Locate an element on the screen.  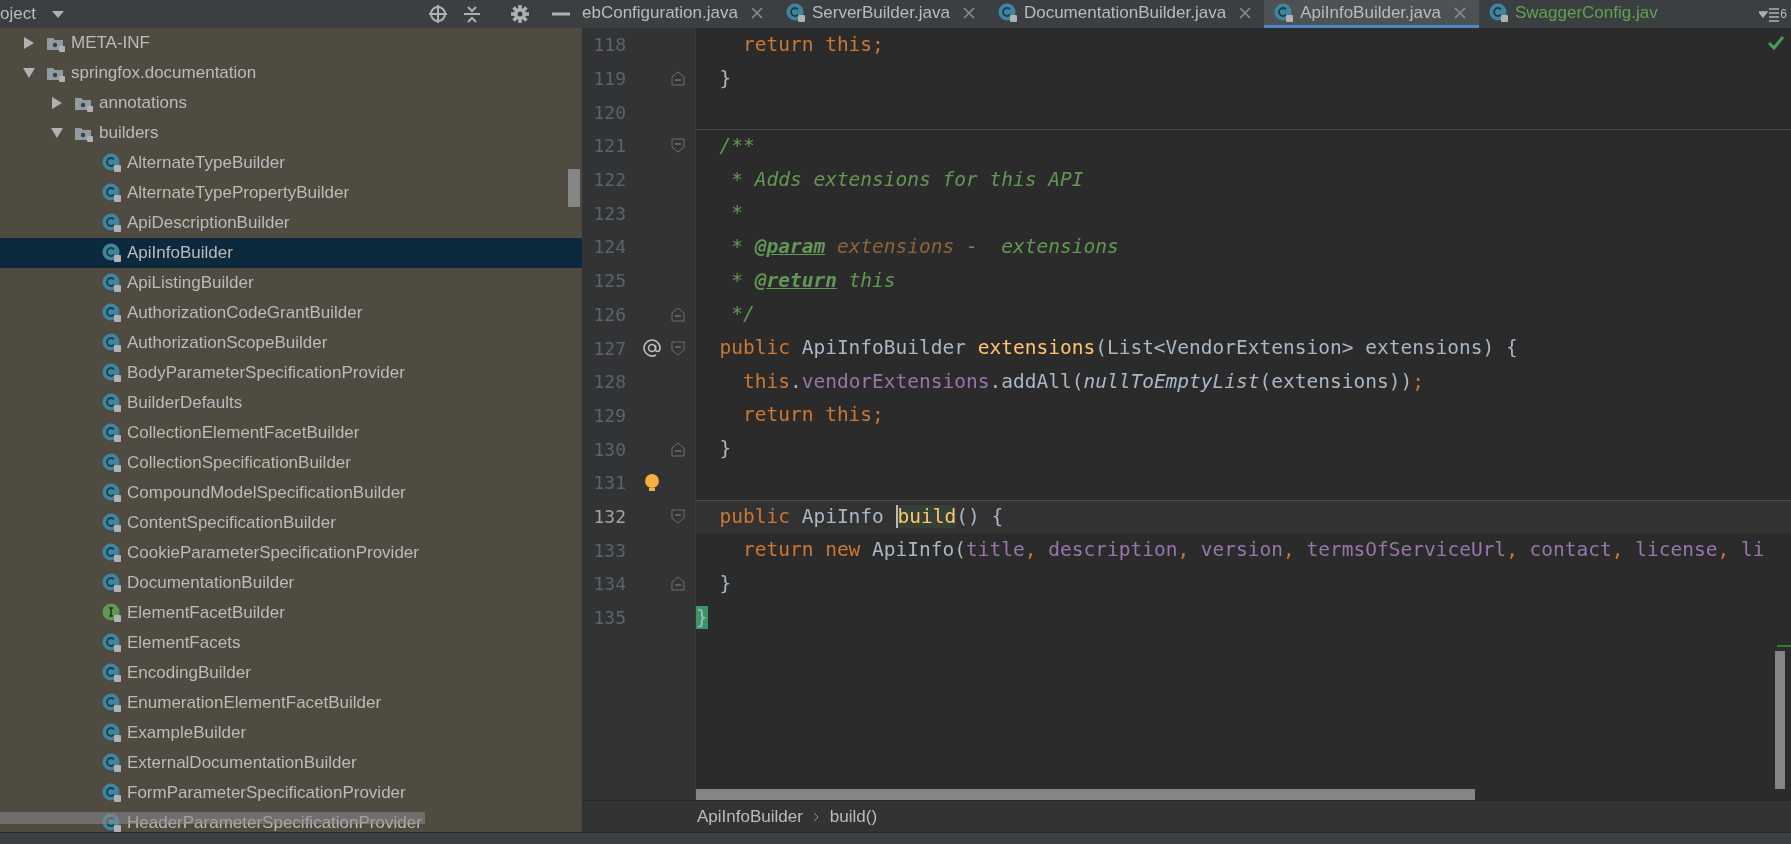
tree-item: BuilderDefaults is located at coordinates (185, 403).